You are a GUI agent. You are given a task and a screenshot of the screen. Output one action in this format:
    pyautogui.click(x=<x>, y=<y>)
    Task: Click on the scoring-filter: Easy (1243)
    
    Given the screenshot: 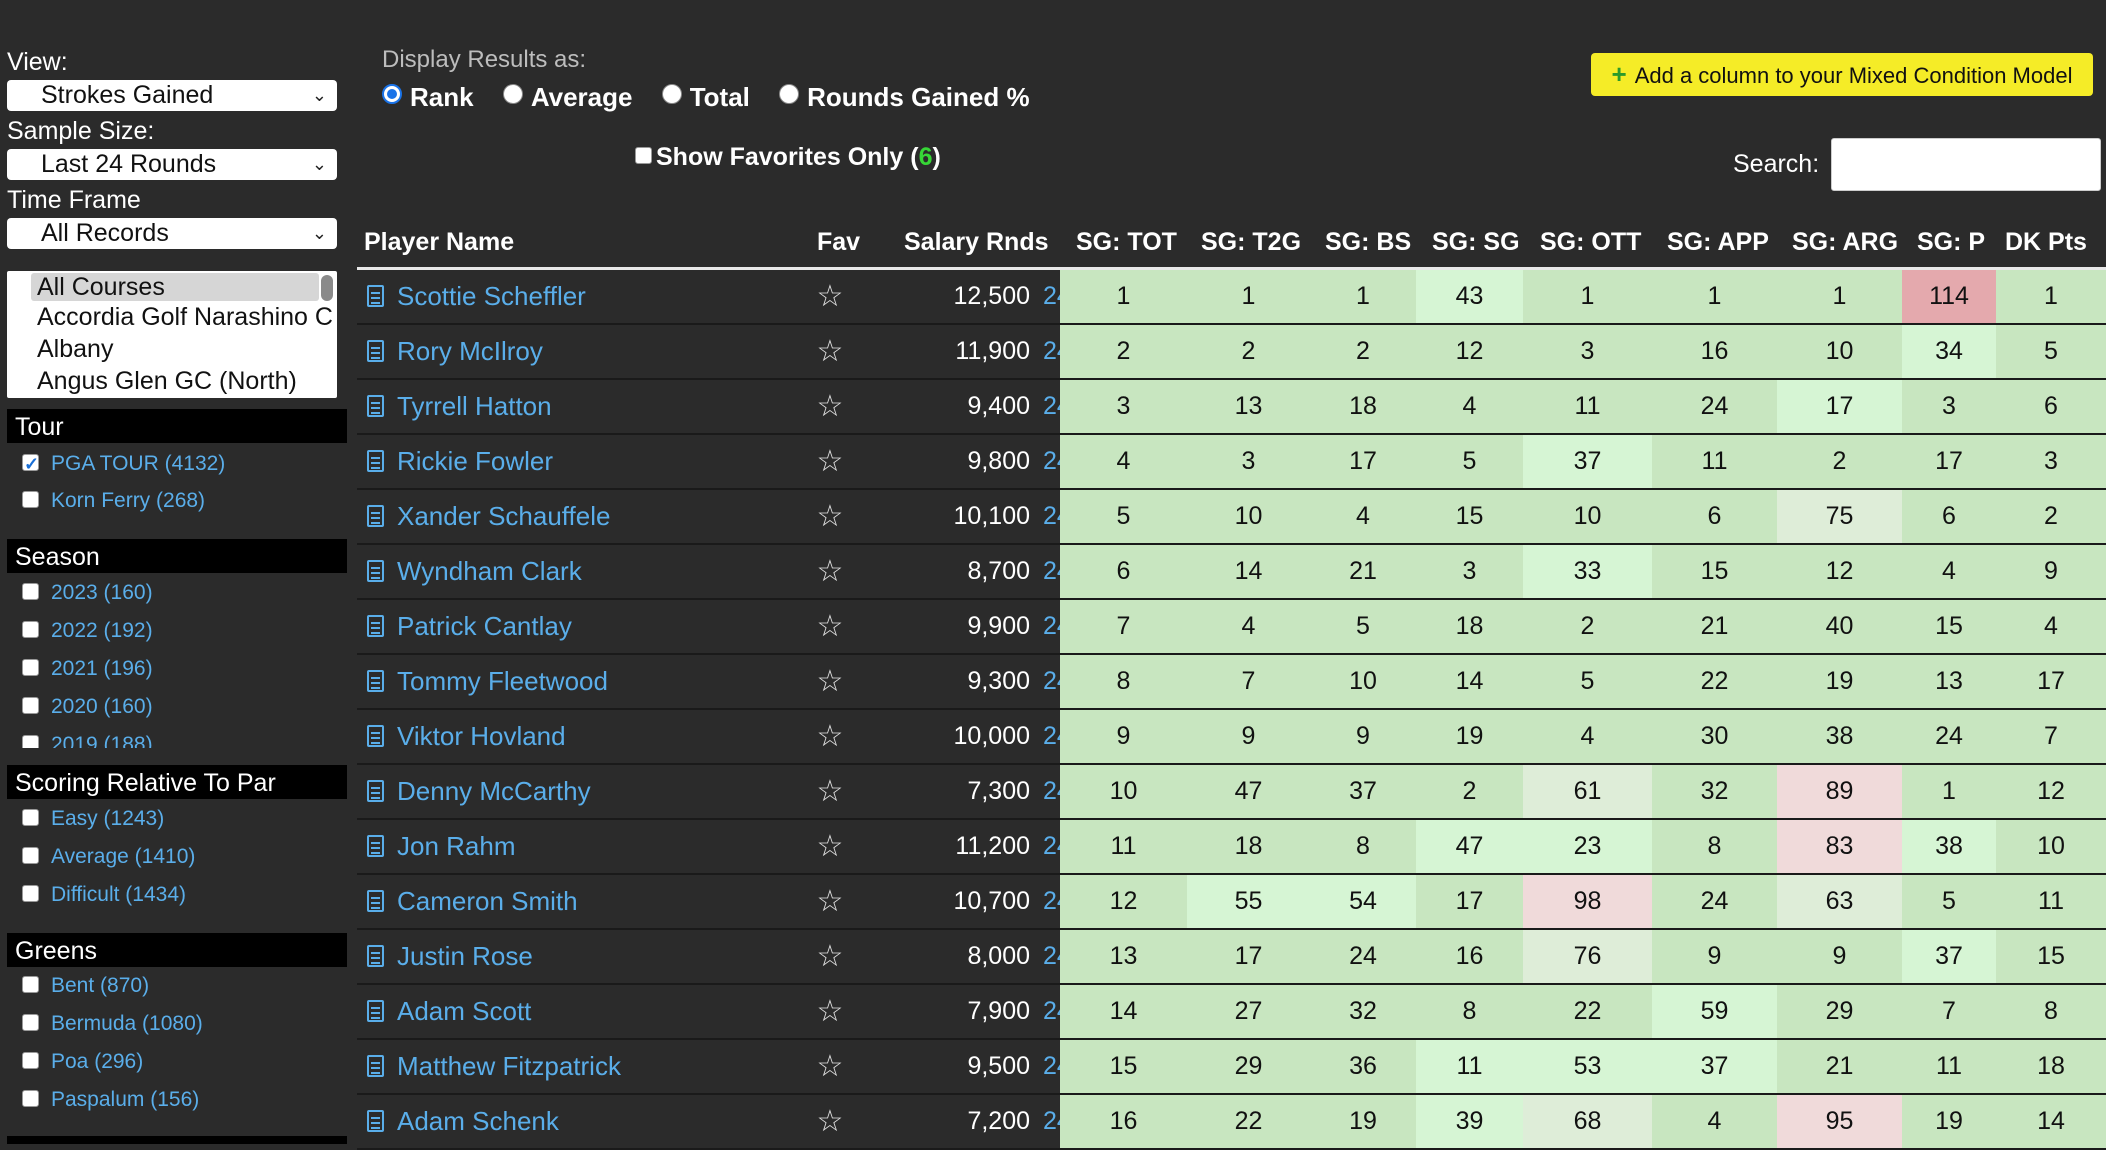 What is the action you would take?
    pyautogui.click(x=93, y=819)
    